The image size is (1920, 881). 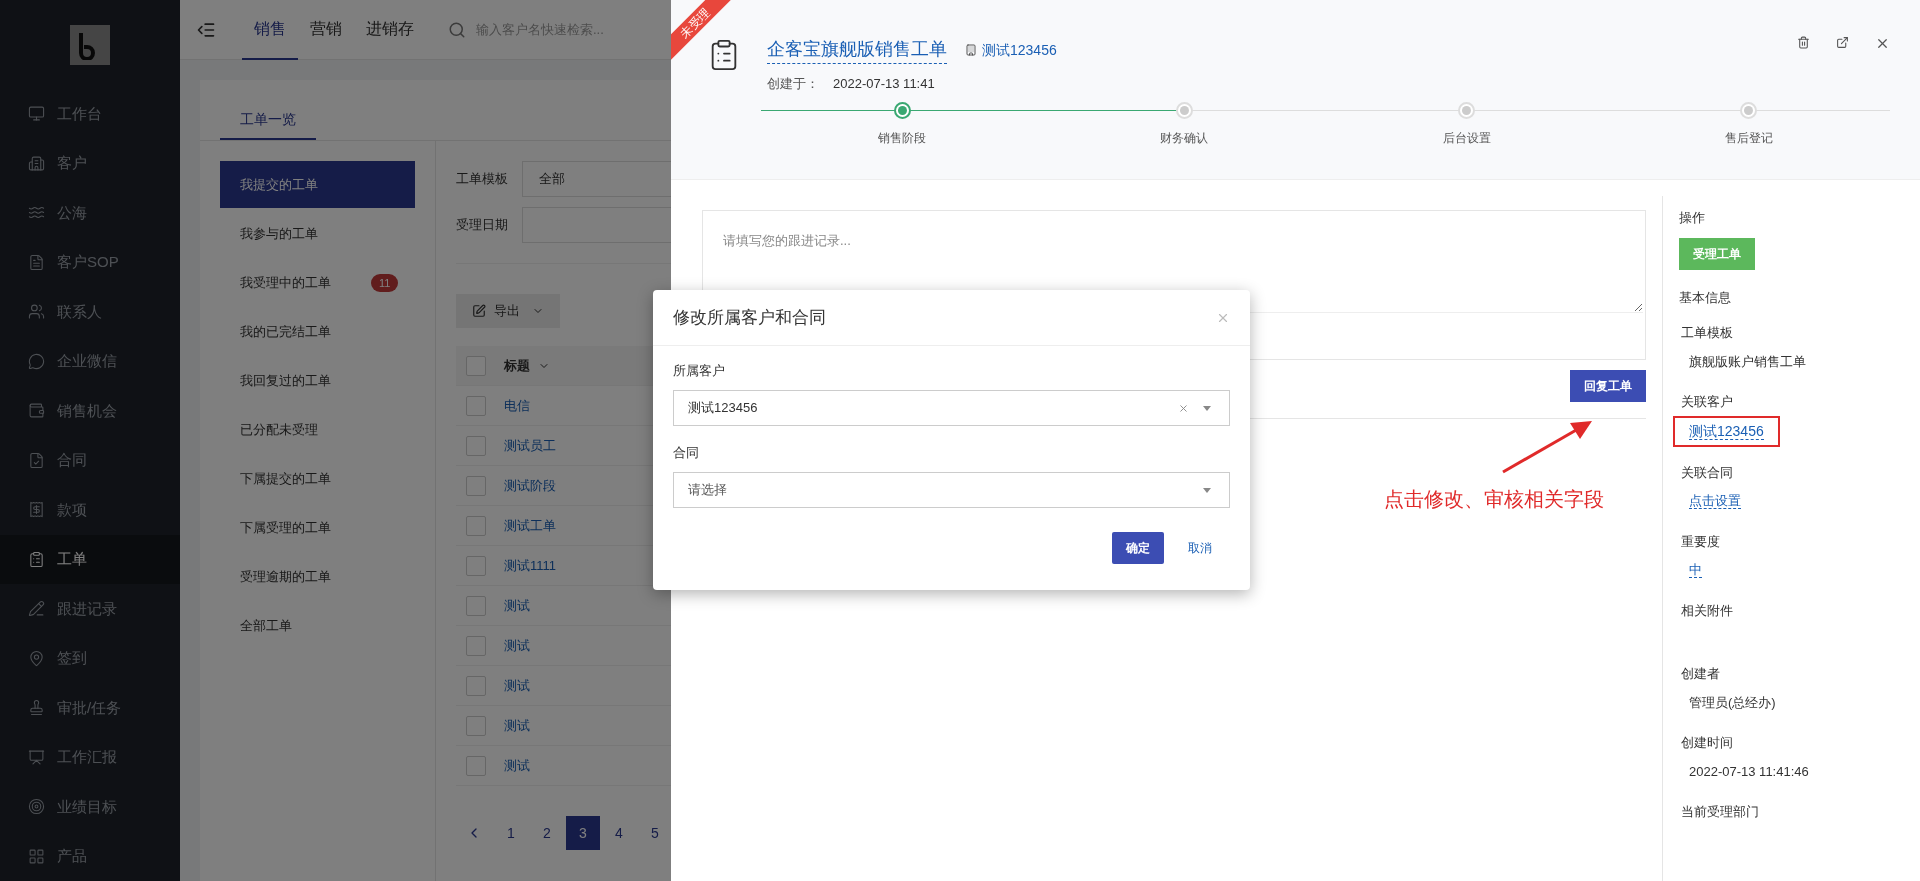 What do you see at coordinates (317, 233) in the screenshot?
I see `filter-menu-item: 我参与的工单` at bounding box center [317, 233].